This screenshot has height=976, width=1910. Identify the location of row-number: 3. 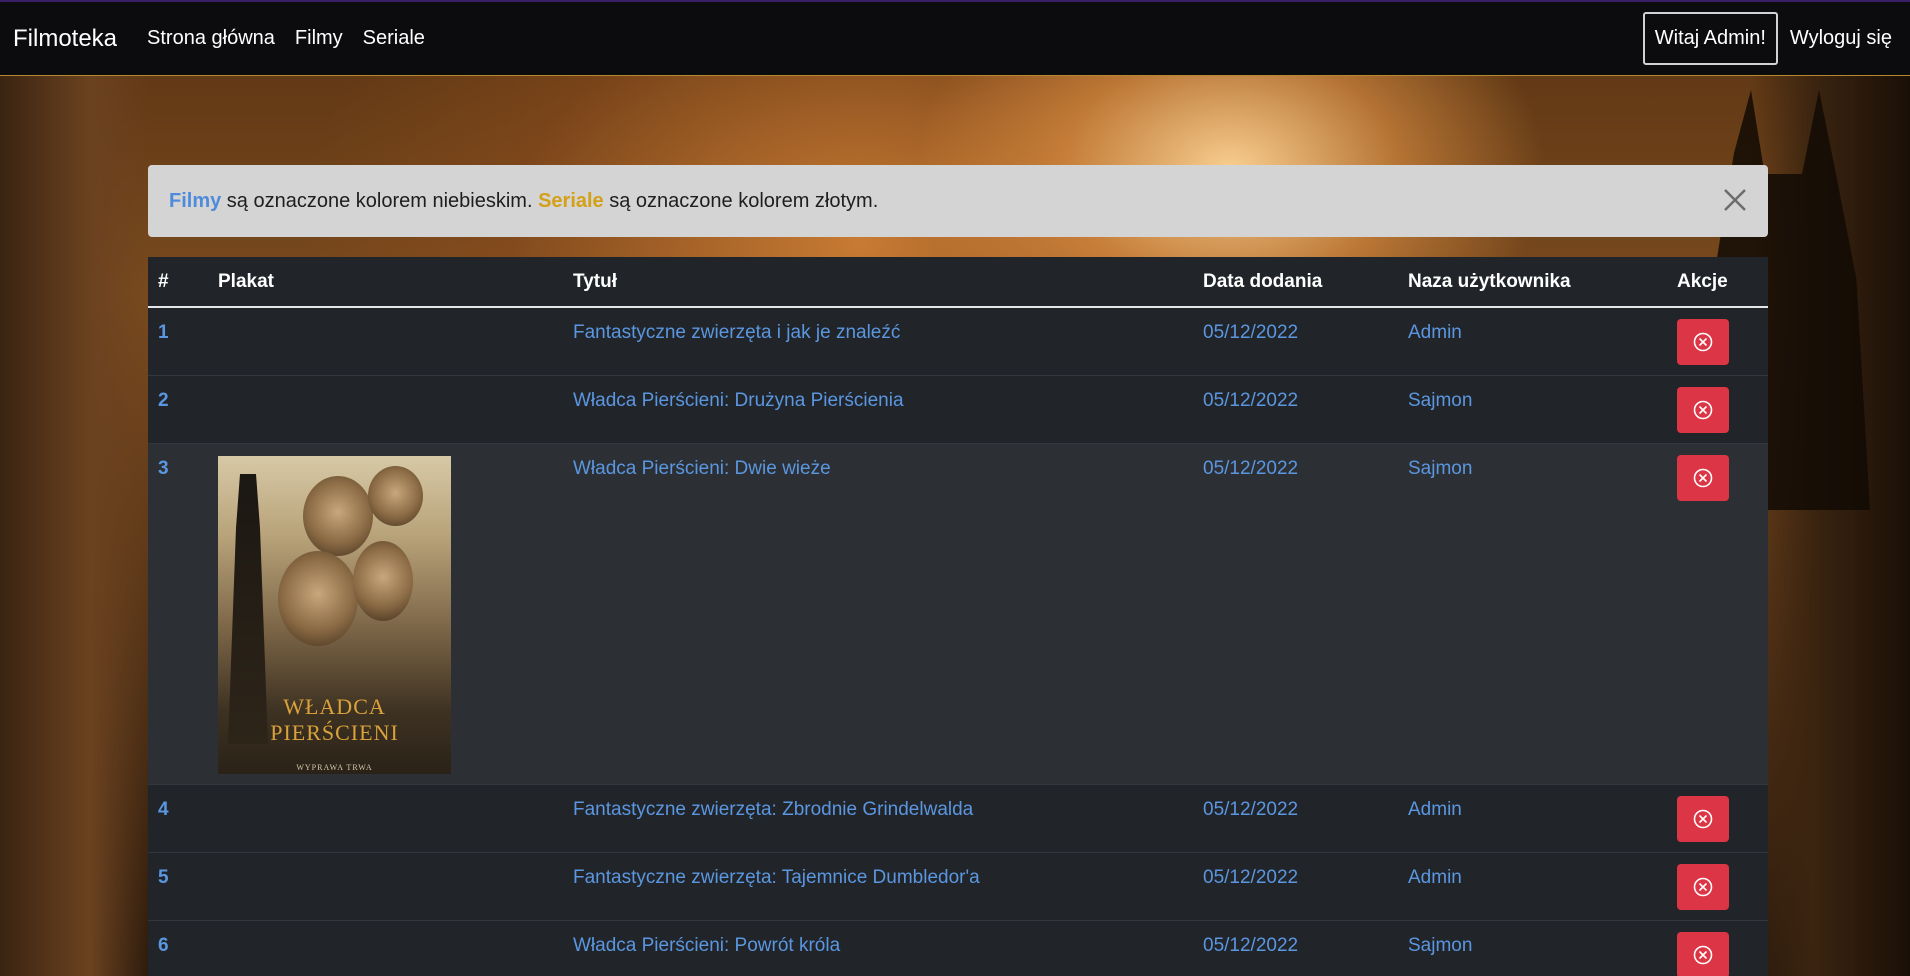
(178, 614).